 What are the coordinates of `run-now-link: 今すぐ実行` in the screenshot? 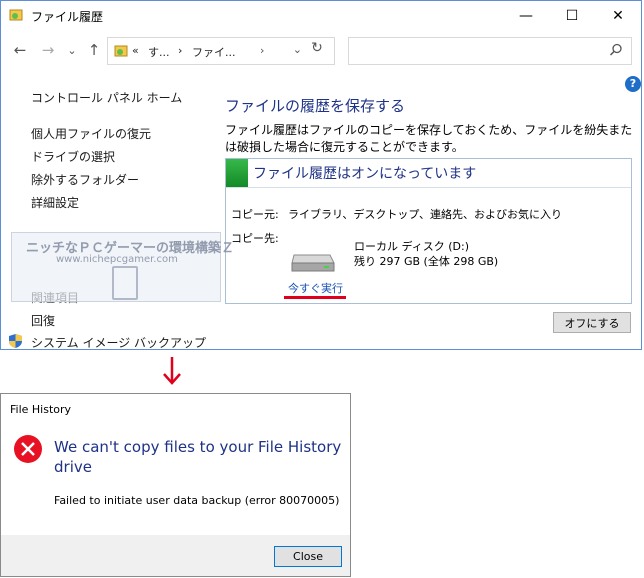 It's located at (315, 288).